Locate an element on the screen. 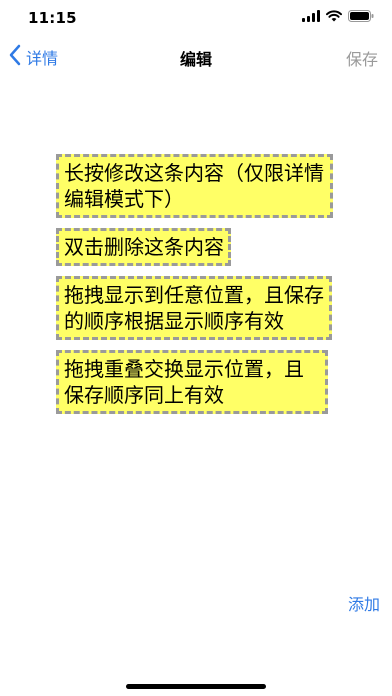 This screenshot has height=696, width=392. note-item: 拖拽重叠交换显示位置，且保存顺序同上有效 is located at coordinates (192, 382).